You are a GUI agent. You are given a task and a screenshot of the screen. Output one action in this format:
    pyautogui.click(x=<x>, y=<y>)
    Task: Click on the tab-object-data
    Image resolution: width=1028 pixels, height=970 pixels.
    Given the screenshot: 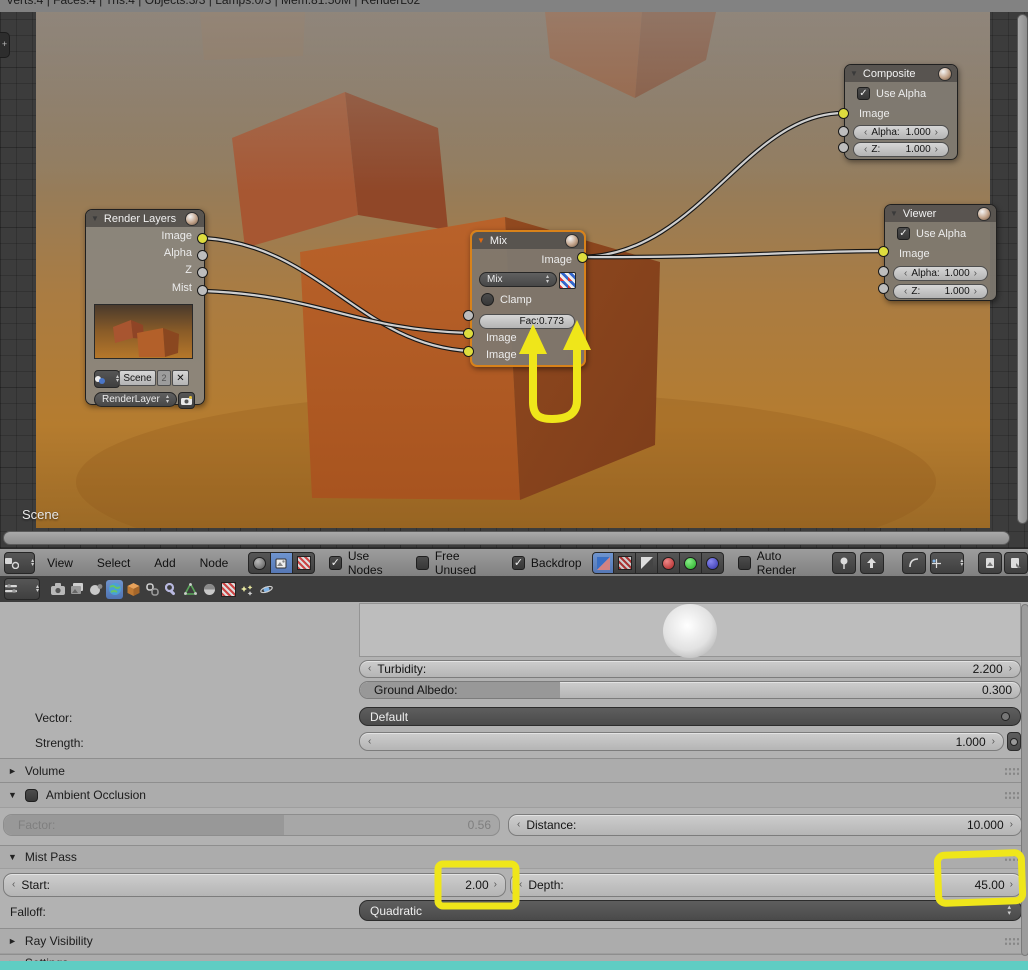 What is the action you would take?
    pyautogui.click(x=190, y=589)
    